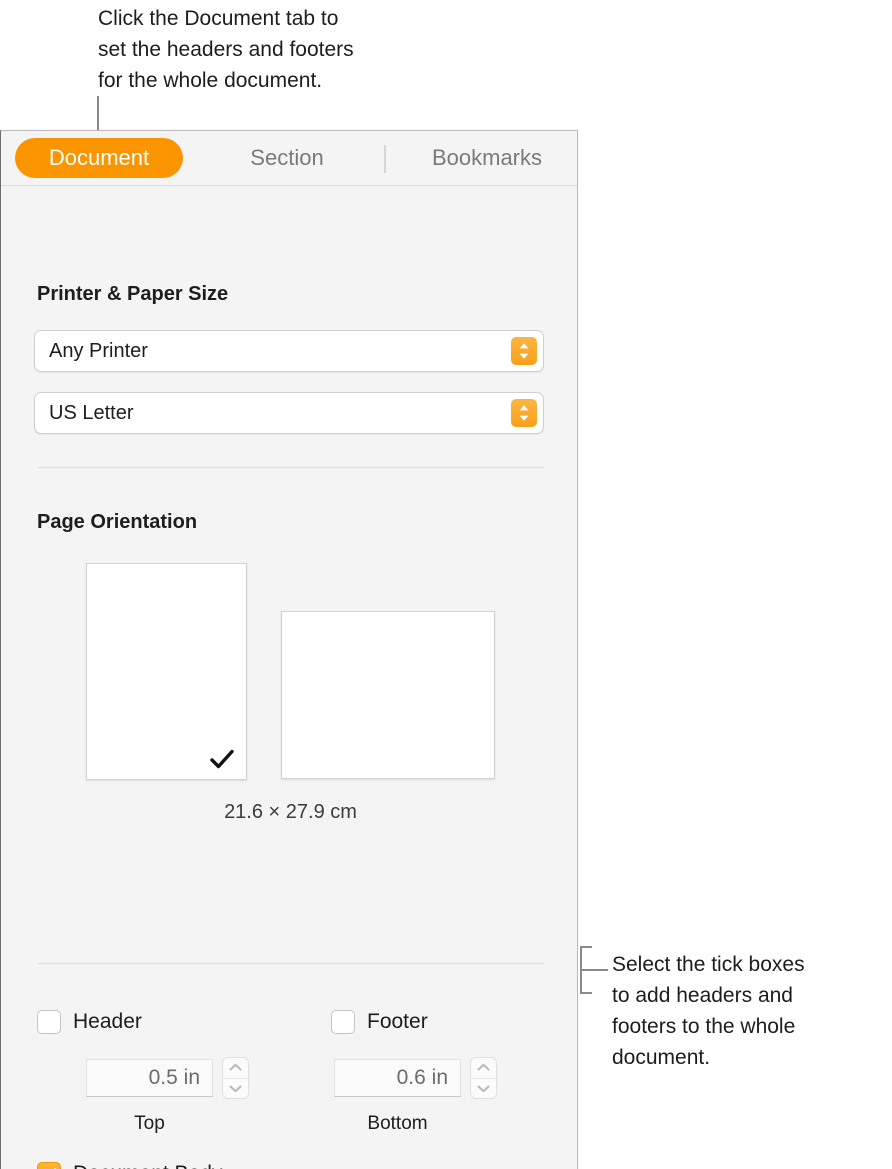  Describe the element at coordinates (147, 1165) in the screenshot. I see `document-body-label: Document Body` at that location.